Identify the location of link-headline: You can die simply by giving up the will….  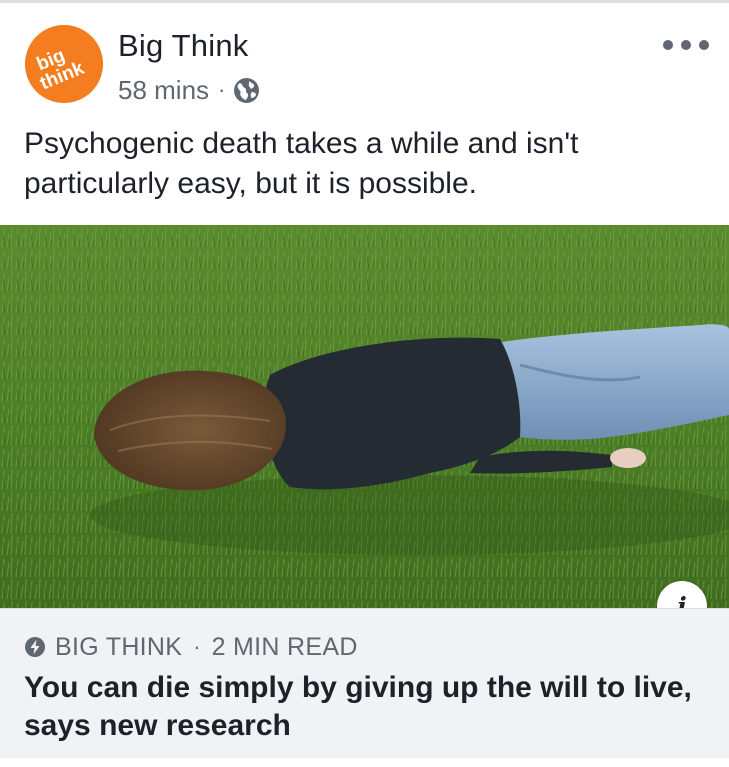
(369, 707).